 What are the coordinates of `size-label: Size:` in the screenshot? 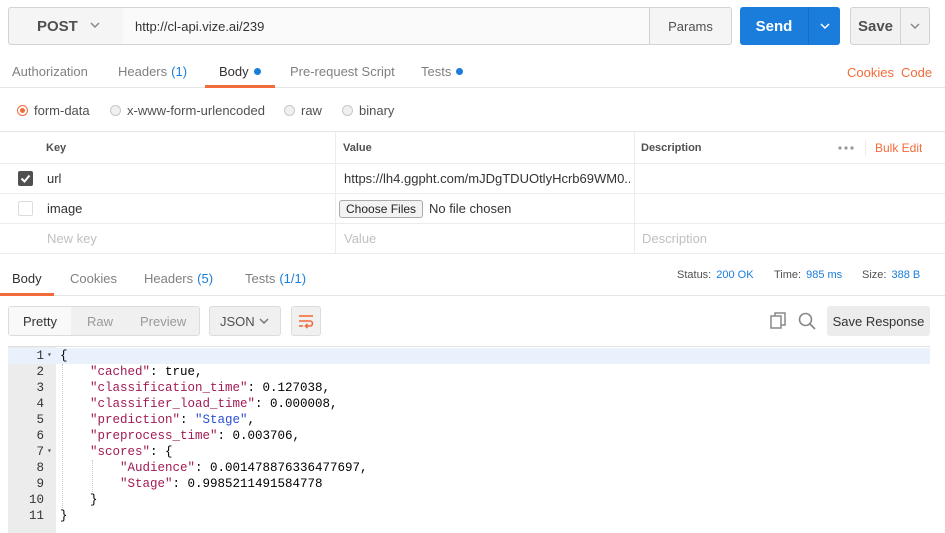 It's located at (874, 275).